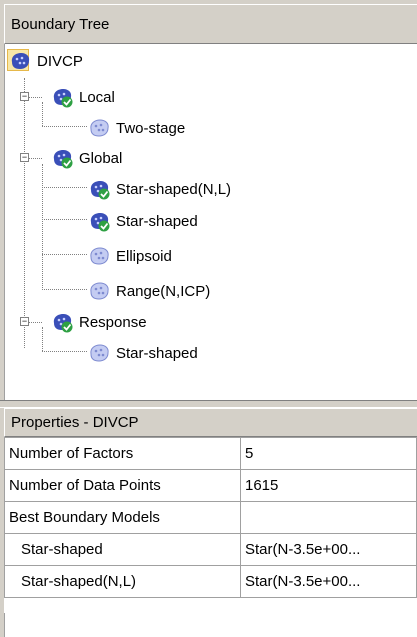  What do you see at coordinates (122, 517) in the screenshot?
I see `property-name: Best Boundary Models` at bounding box center [122, 517].